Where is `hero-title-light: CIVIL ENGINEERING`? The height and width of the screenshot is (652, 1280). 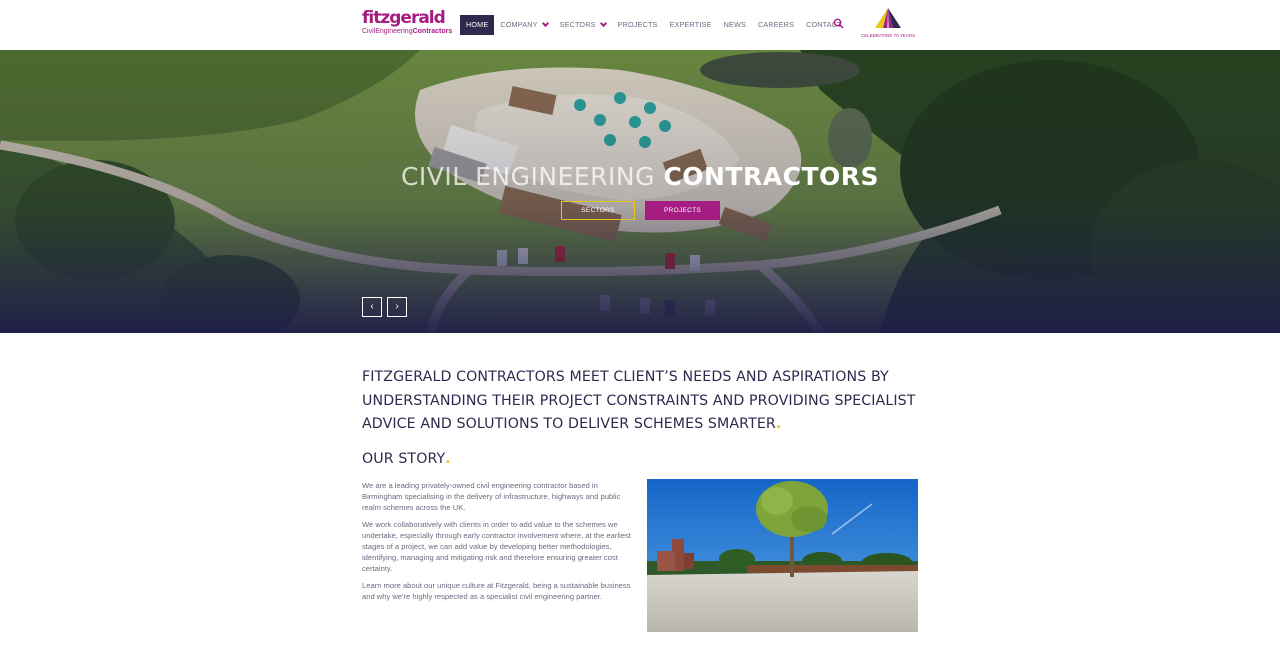
hero-title-light: CIVIL ENGINEERING is located at coordinates (527, 176).